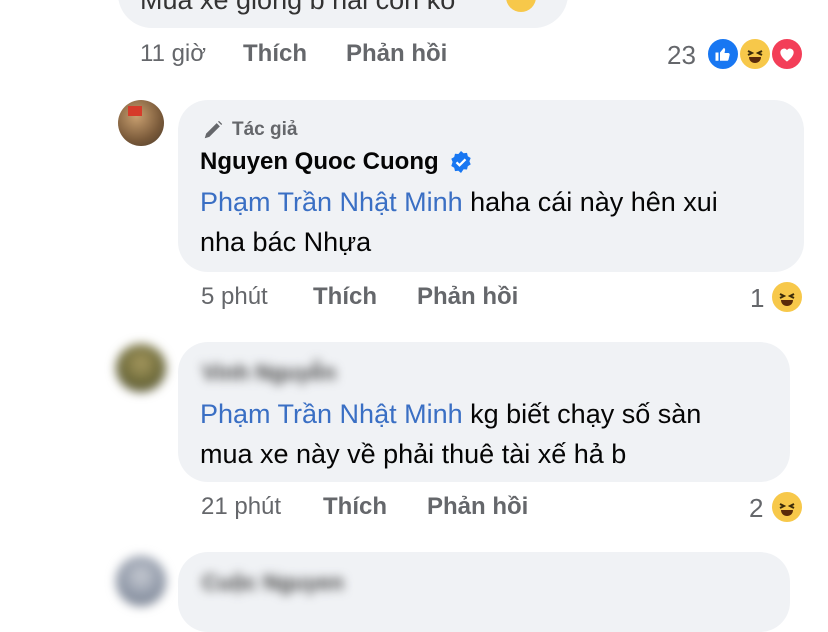 The height and width of the screenshot is (632, 828). I want to click on comment-text-line1: Phạm Trần Nhật Minh kg biết chạy số sàn, so click(450, 414).